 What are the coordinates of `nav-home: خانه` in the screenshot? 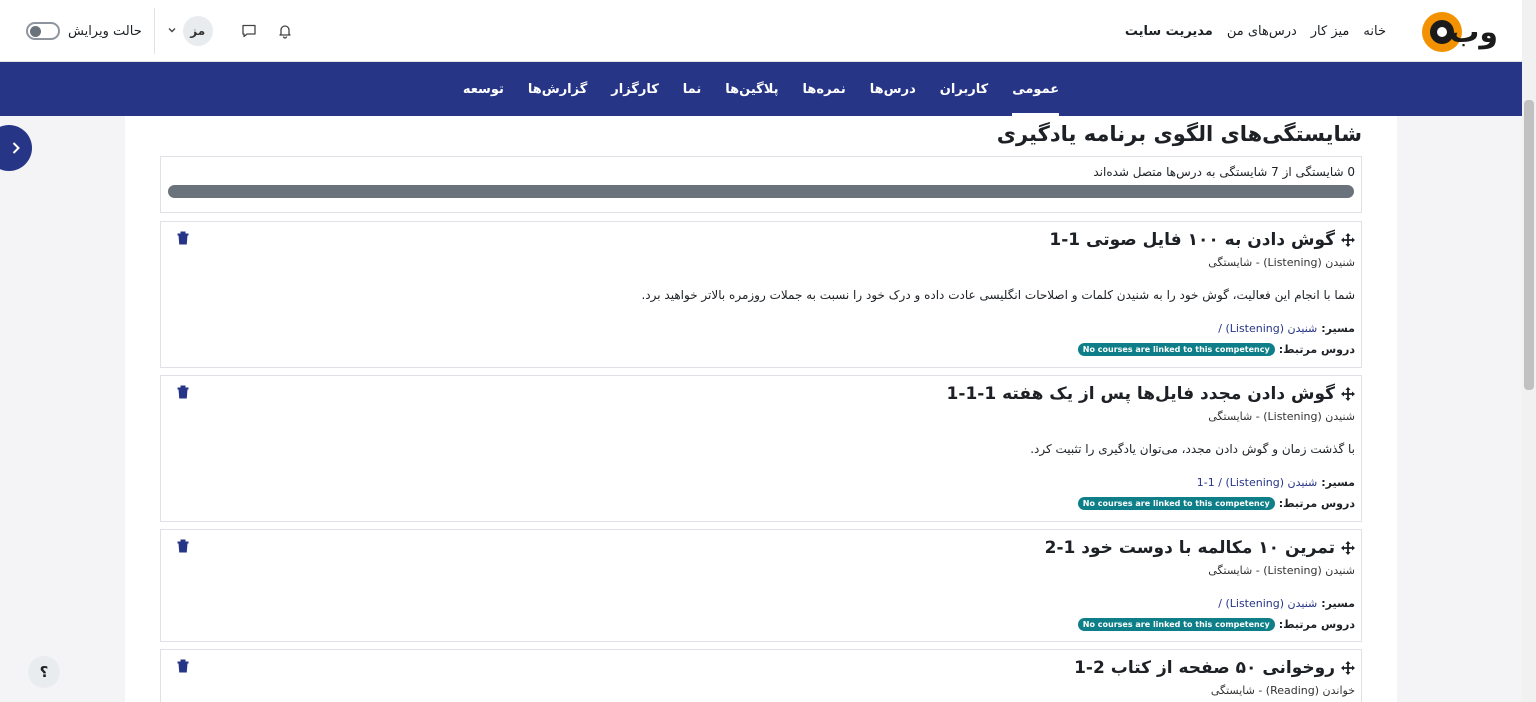 It's located at (1374, 31).